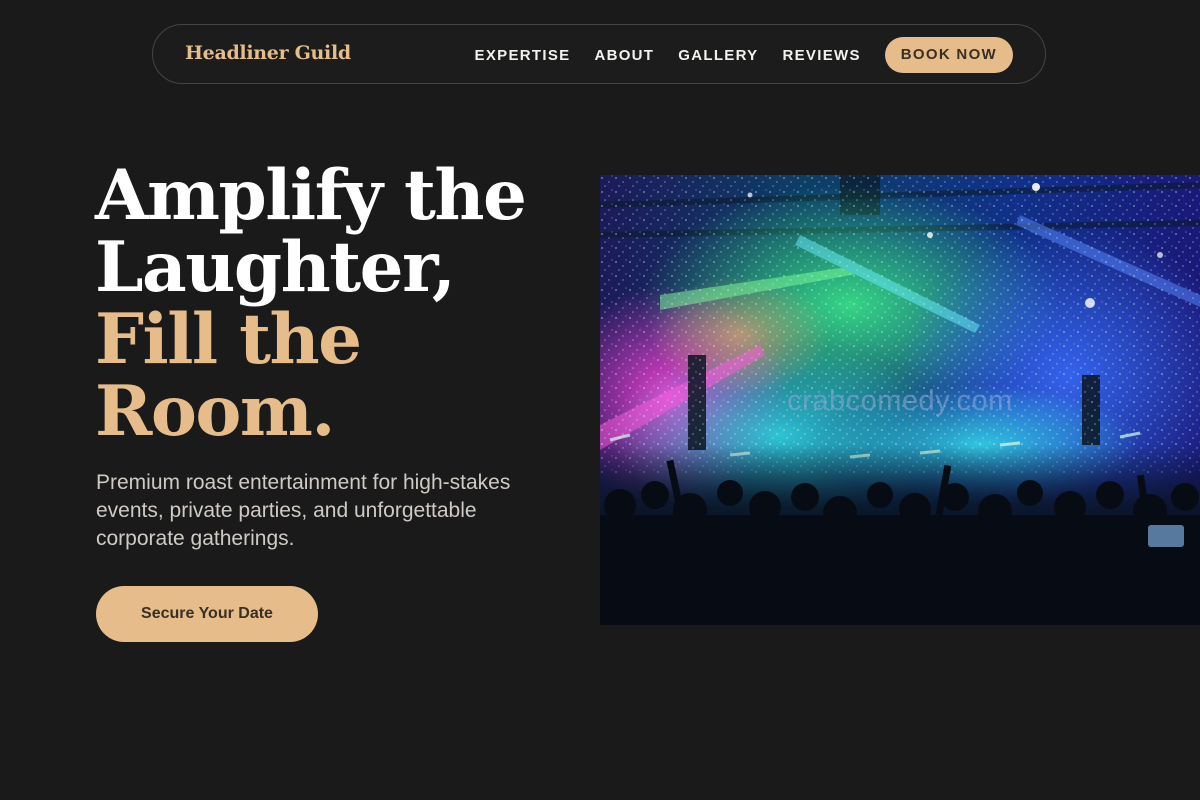 Image resolution: width=1200 pixels, height=800 pixels. What do you see at coordinates (207, 614) in the screenshot?
I see `secure-your-date-button: Secure Your Date` at bounding box center [207, 614].